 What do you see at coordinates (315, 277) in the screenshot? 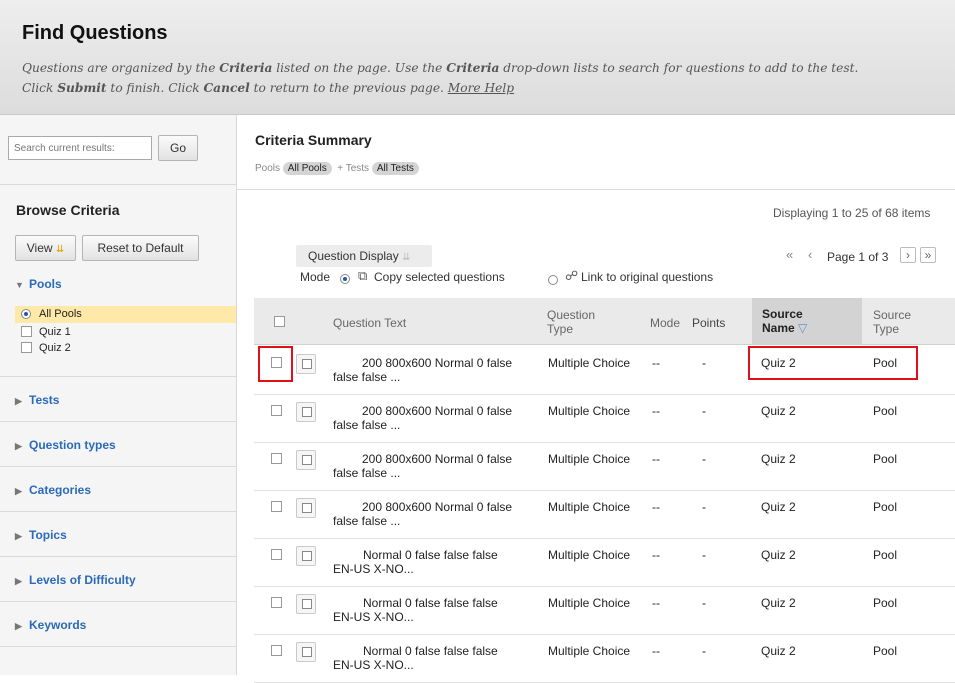
I see `mode-row: Mode` at bounding box center [315, 277].